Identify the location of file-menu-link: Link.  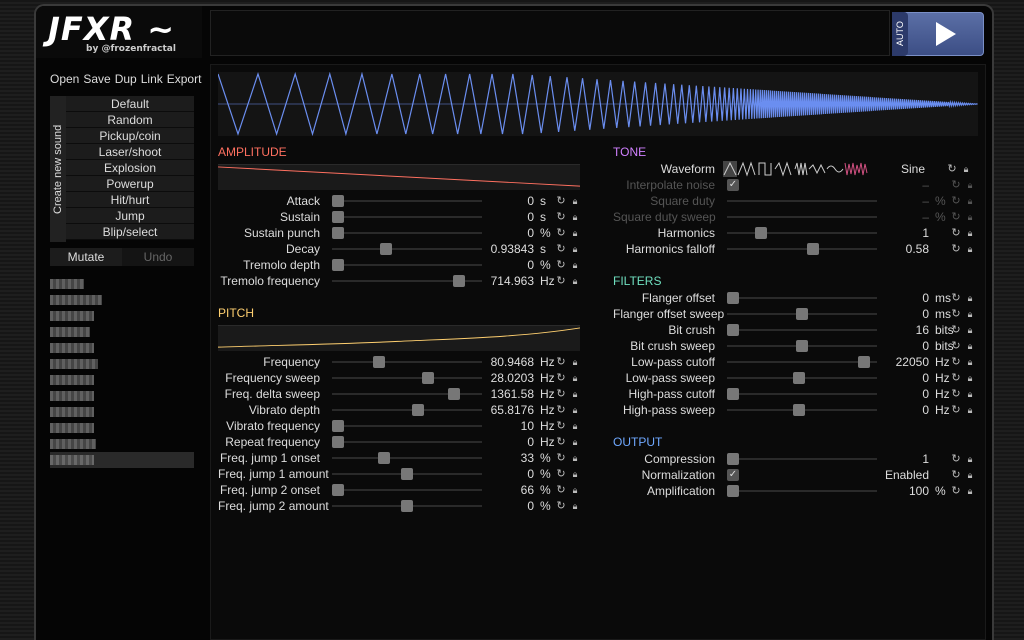
(152, 81).